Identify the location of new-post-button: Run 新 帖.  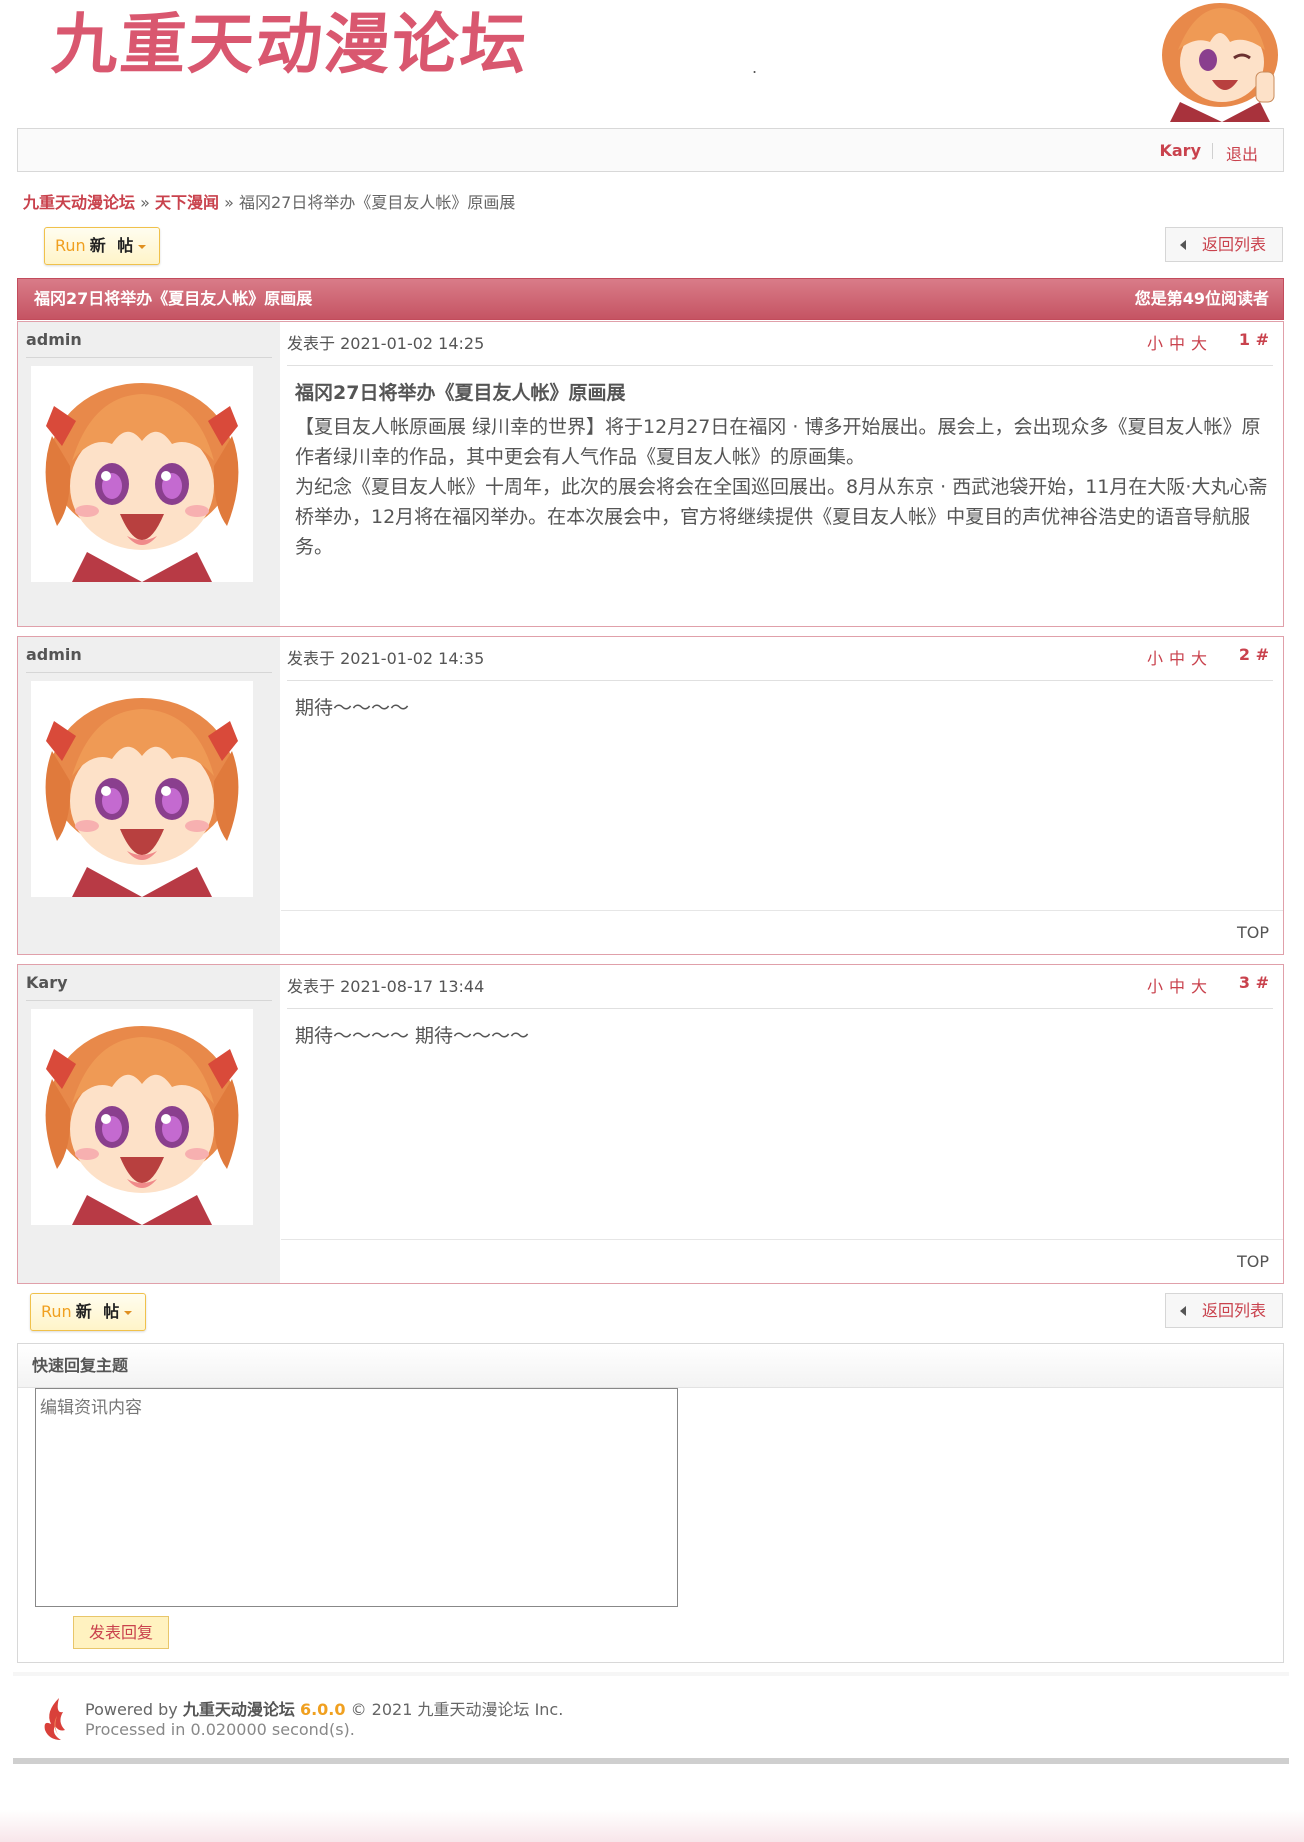
(102, 246).